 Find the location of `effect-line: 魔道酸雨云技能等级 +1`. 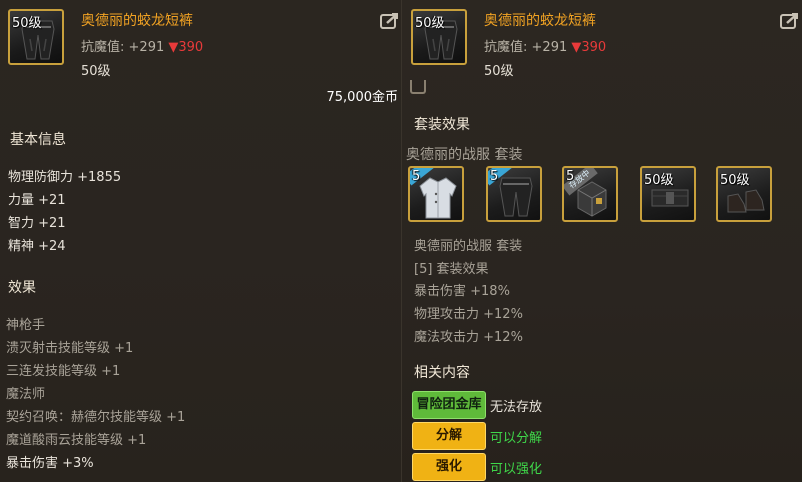

effect-line: 魔道酸雨云技能等级 +1 is located at coordinates (76, 440).